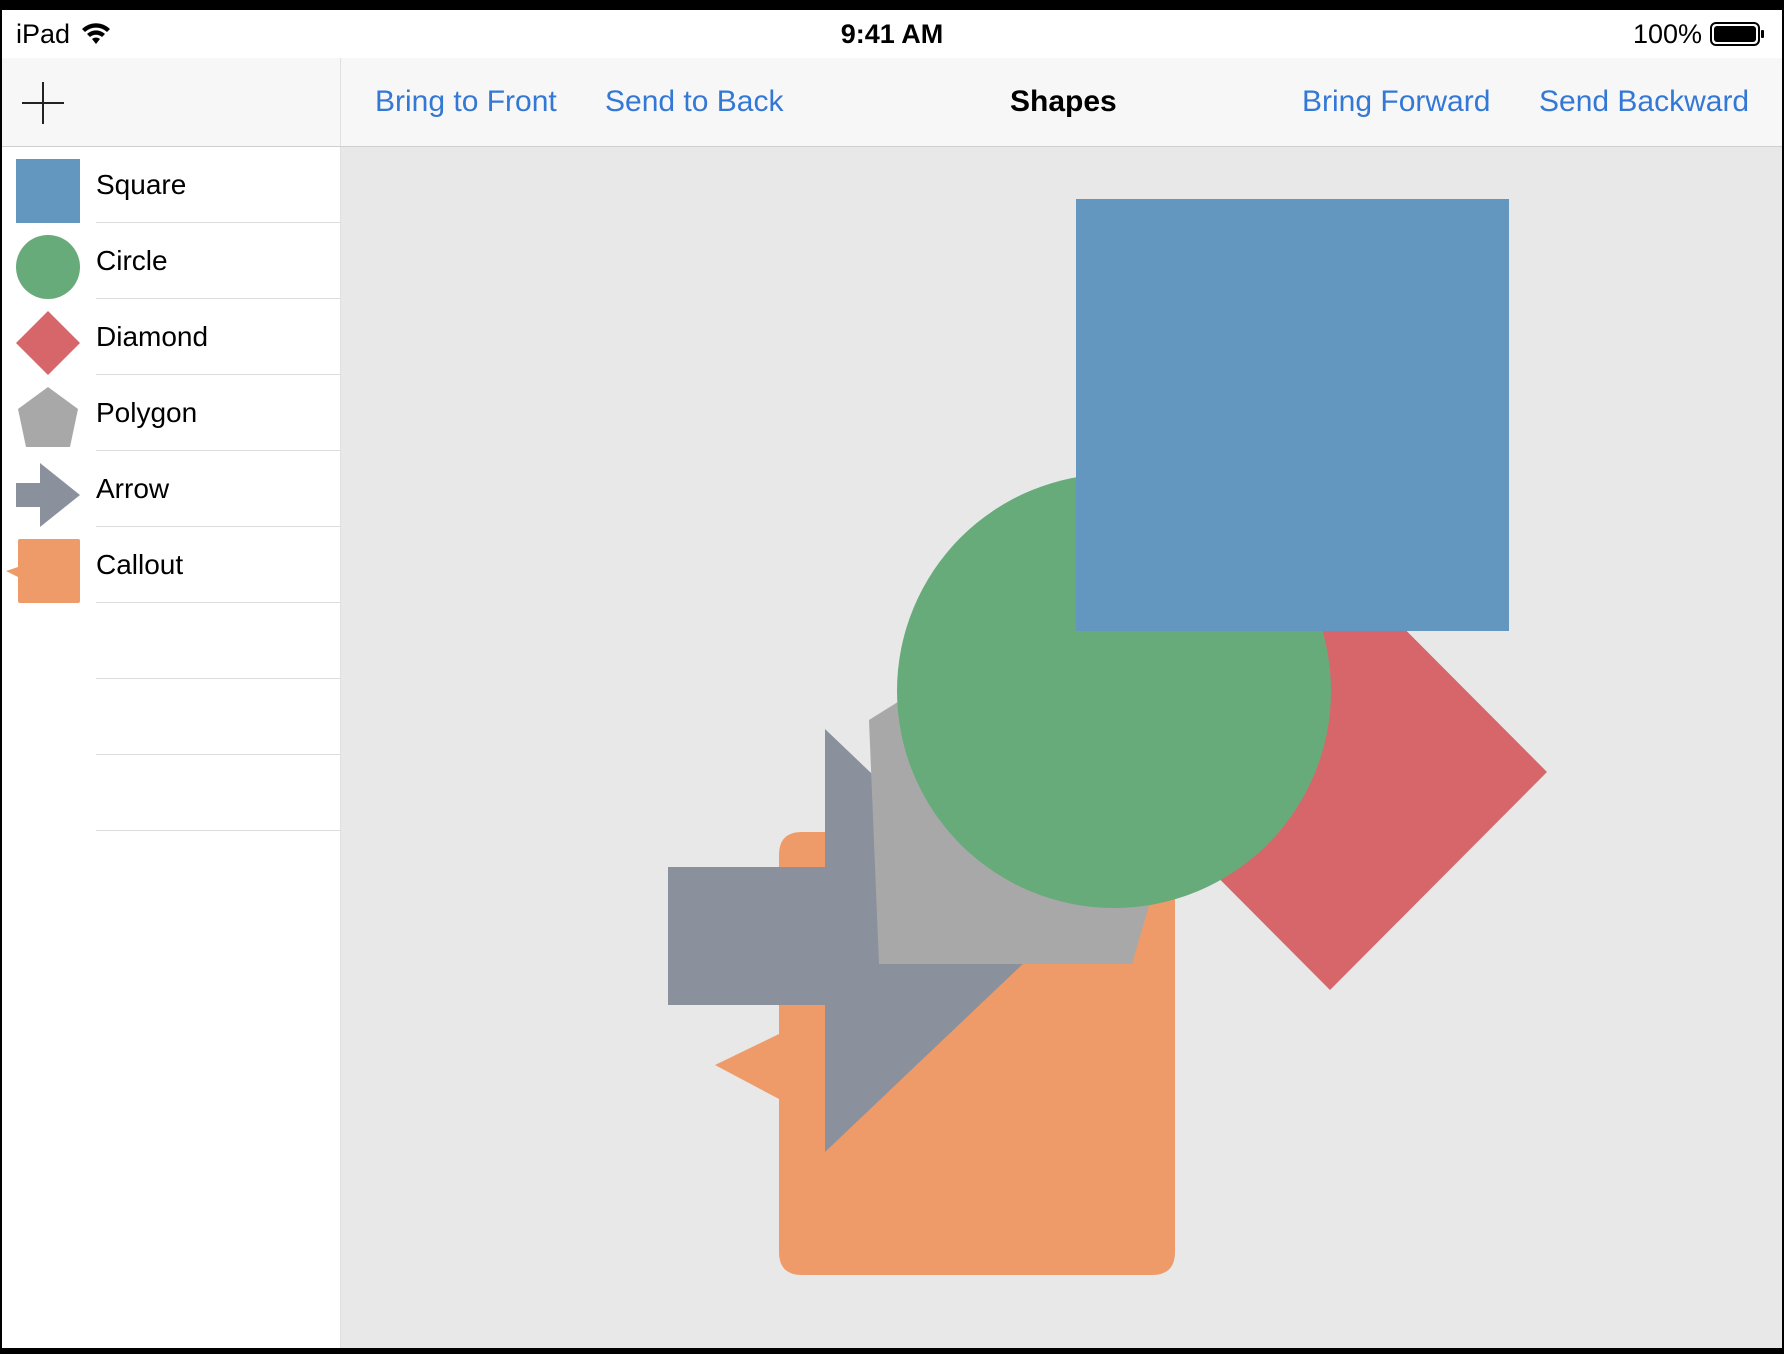 The width and height of the screenshot is (1784, 1354). I want to click on shape-list-item-polygon: Polygon, so click(171, 413).